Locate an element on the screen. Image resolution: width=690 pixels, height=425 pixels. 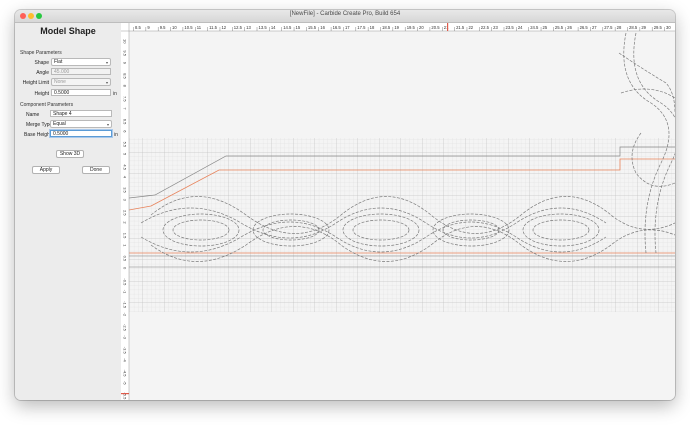
merge-type-label: Merge Type is located at coordinates (39, 125).